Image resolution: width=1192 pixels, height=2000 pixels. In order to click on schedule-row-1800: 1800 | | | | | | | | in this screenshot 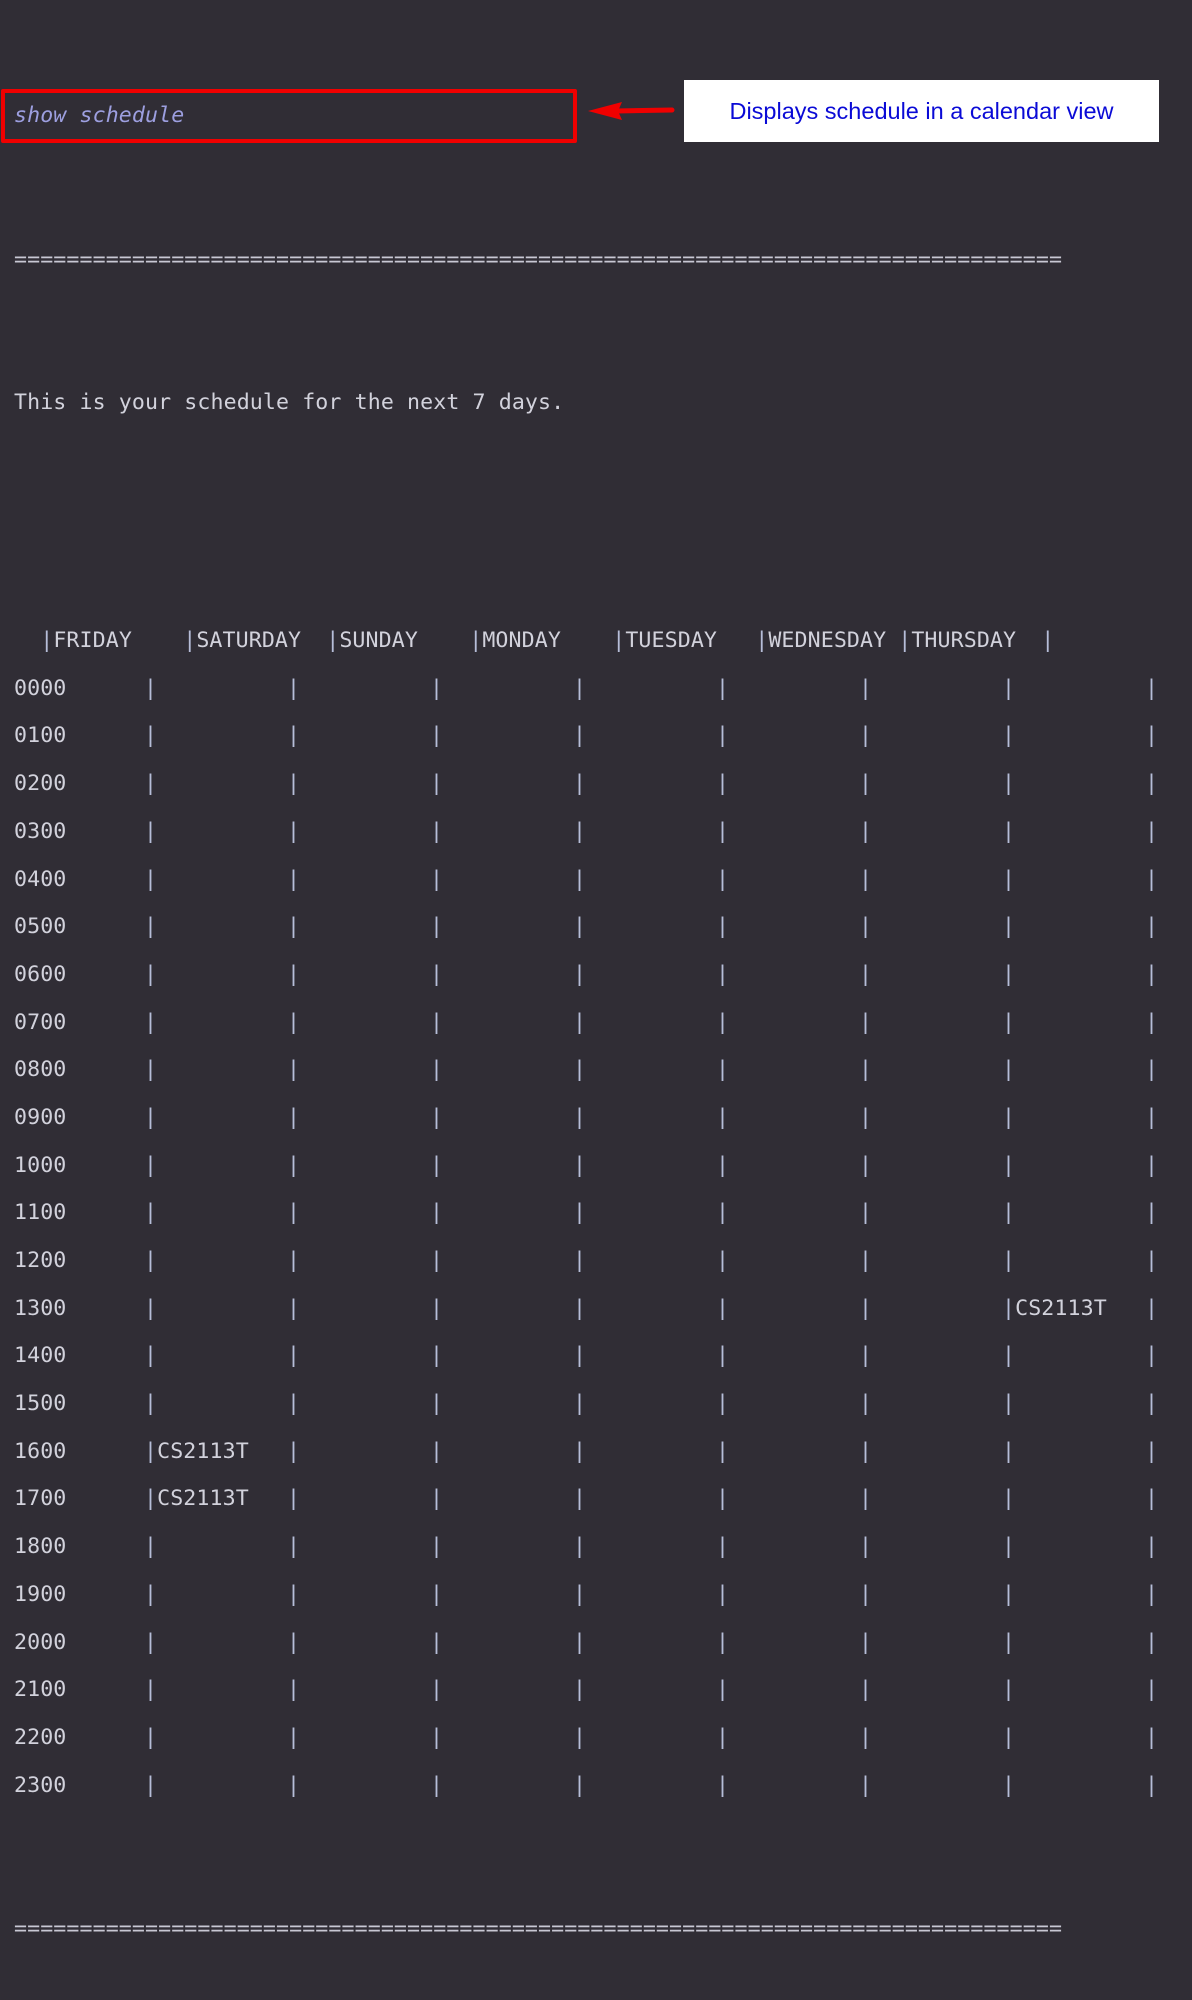, I will do `click(586, 1547)`.